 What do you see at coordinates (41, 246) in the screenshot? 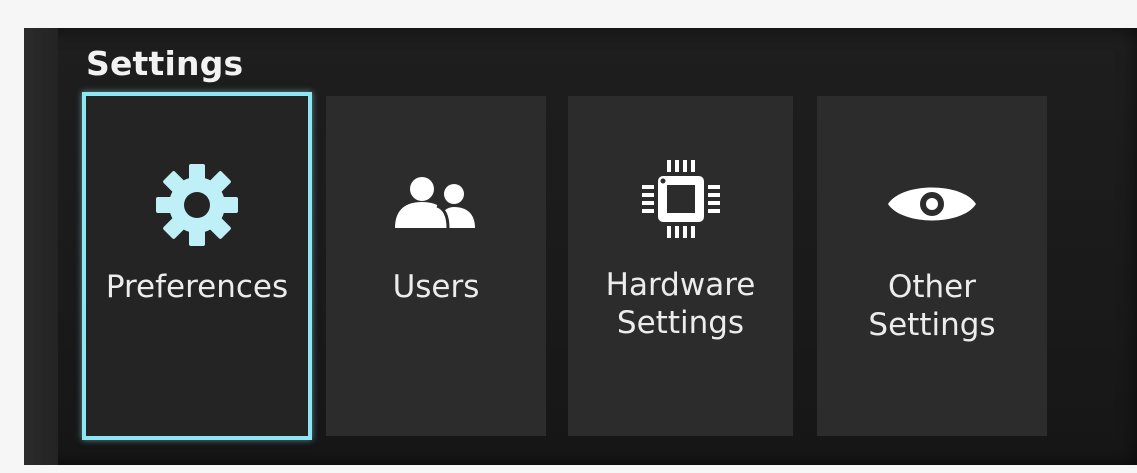
I see `screen-left-edge` at bounding box center [41, 246].